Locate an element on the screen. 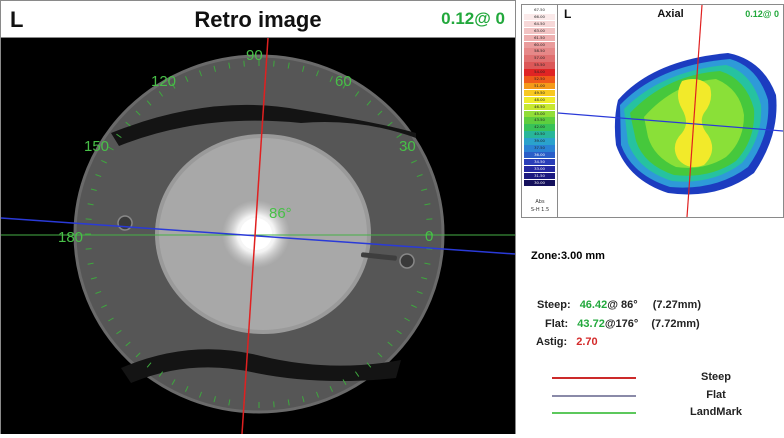 The image size is (784, 438). steep-axis: @ 86° is located at coordinates (622, 305).